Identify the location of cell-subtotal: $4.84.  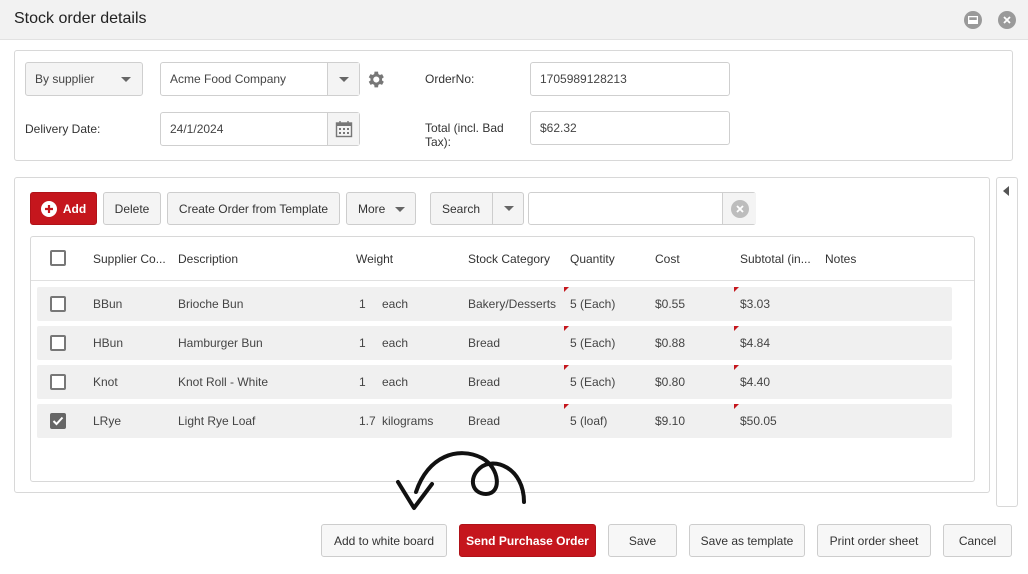
(755, 343).